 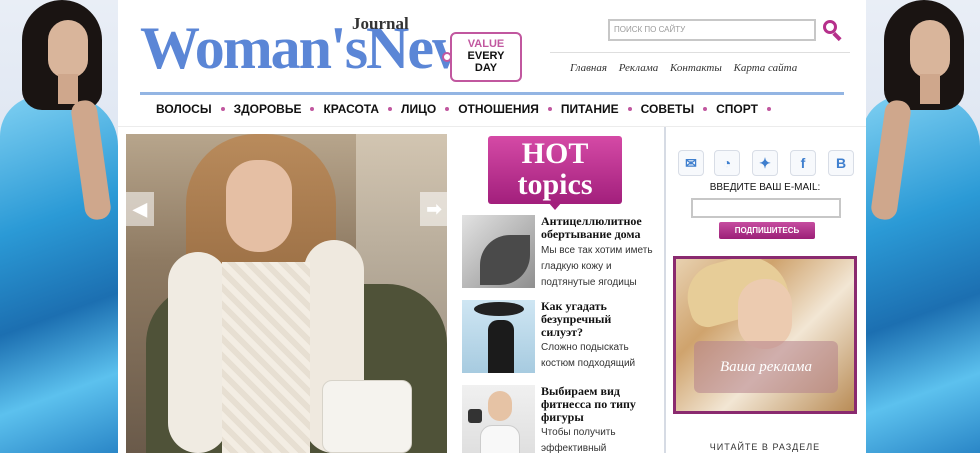 What do you see at coordinates (766, 367) in the screenshot?
I see `ad-label: Ваша реклама` at bounding box center [766, 367].